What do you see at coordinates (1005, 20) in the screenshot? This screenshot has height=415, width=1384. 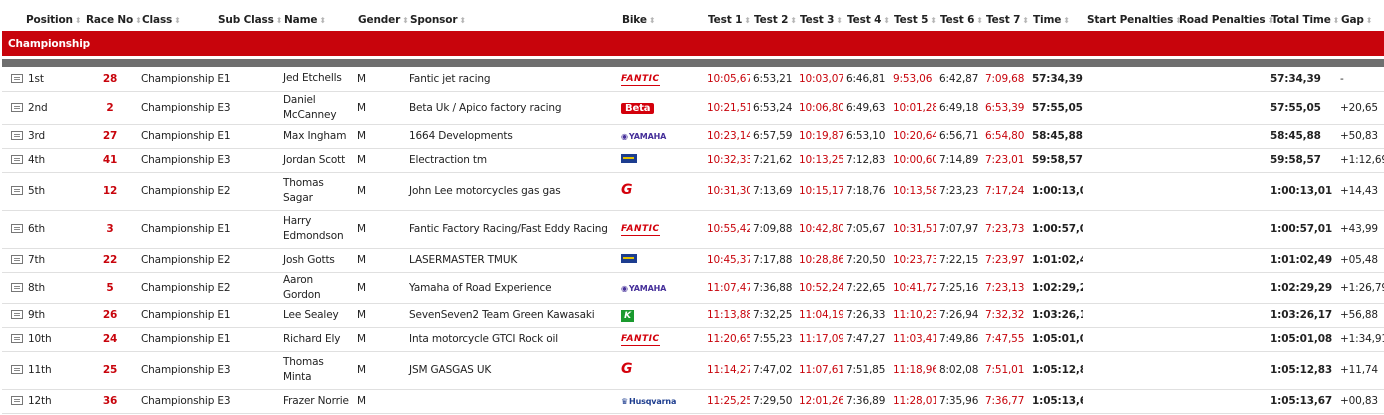 I see `column-header-test-7: Test 7 ⬍` at bounding box center [1005, 20].